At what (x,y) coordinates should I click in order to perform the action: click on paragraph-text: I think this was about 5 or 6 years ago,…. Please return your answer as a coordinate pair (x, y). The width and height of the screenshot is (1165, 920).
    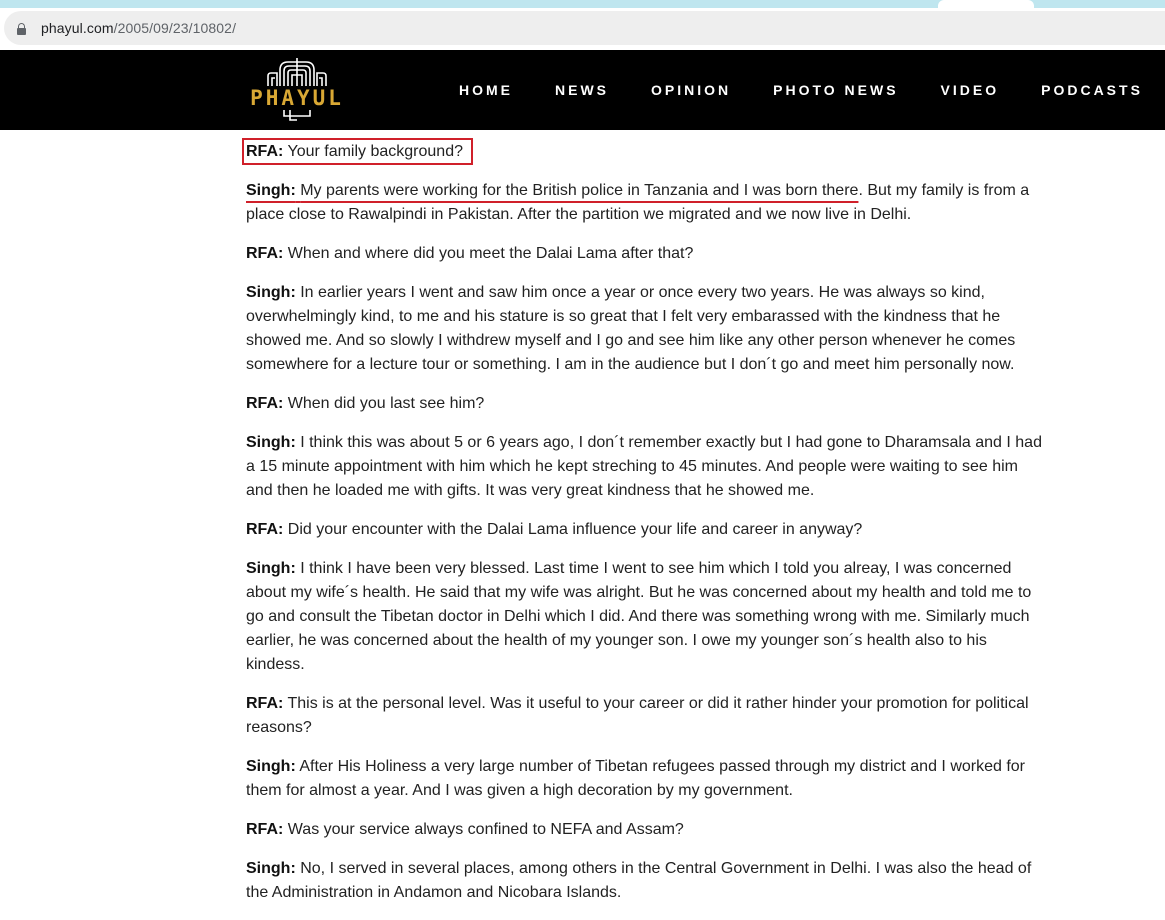
    Looking at the image, I should click on (644, 466).